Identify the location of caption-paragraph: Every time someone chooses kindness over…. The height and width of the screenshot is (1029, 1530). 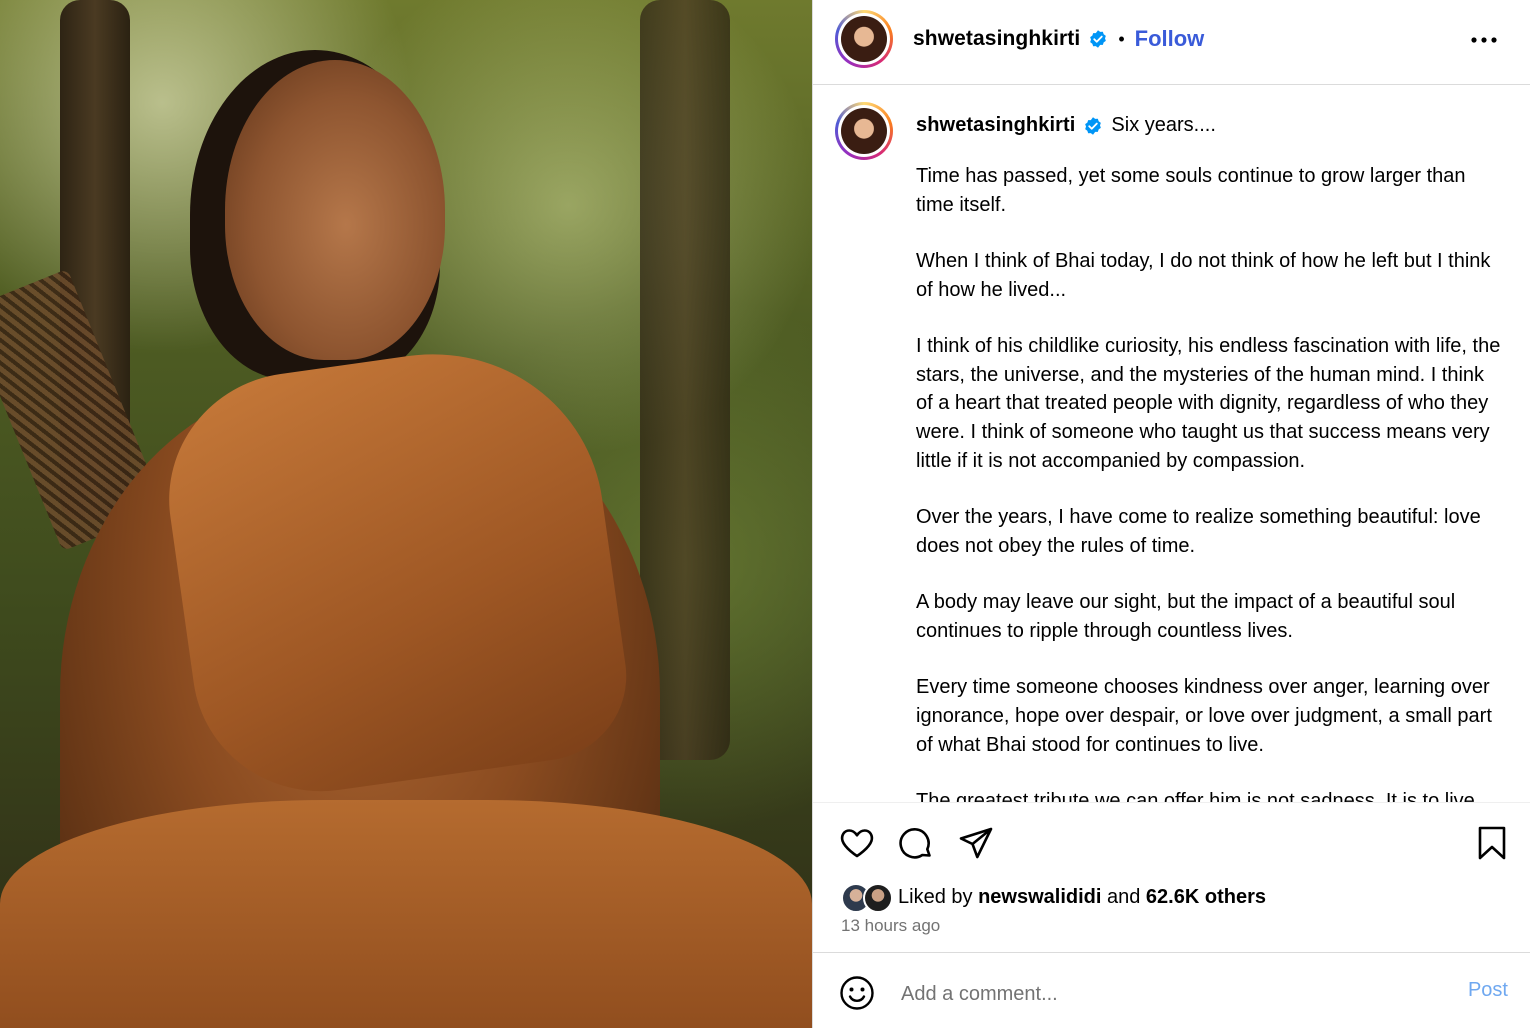
(1204, 715).